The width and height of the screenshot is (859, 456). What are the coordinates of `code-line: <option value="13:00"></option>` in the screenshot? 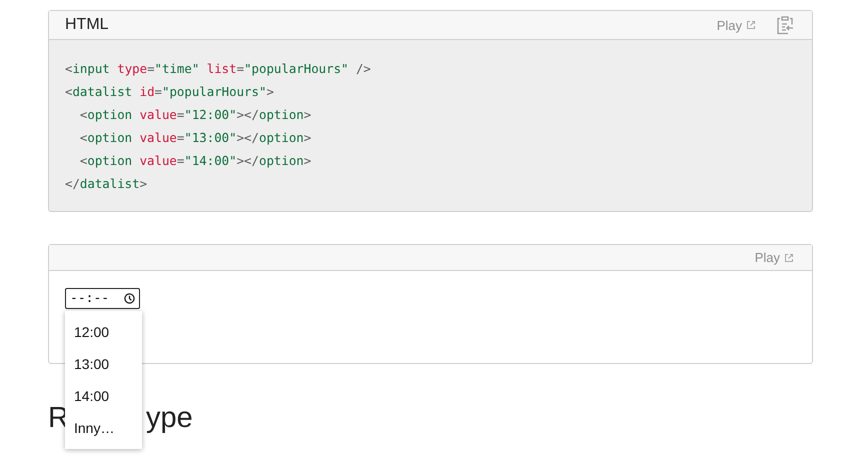 It's located at (195, 138).